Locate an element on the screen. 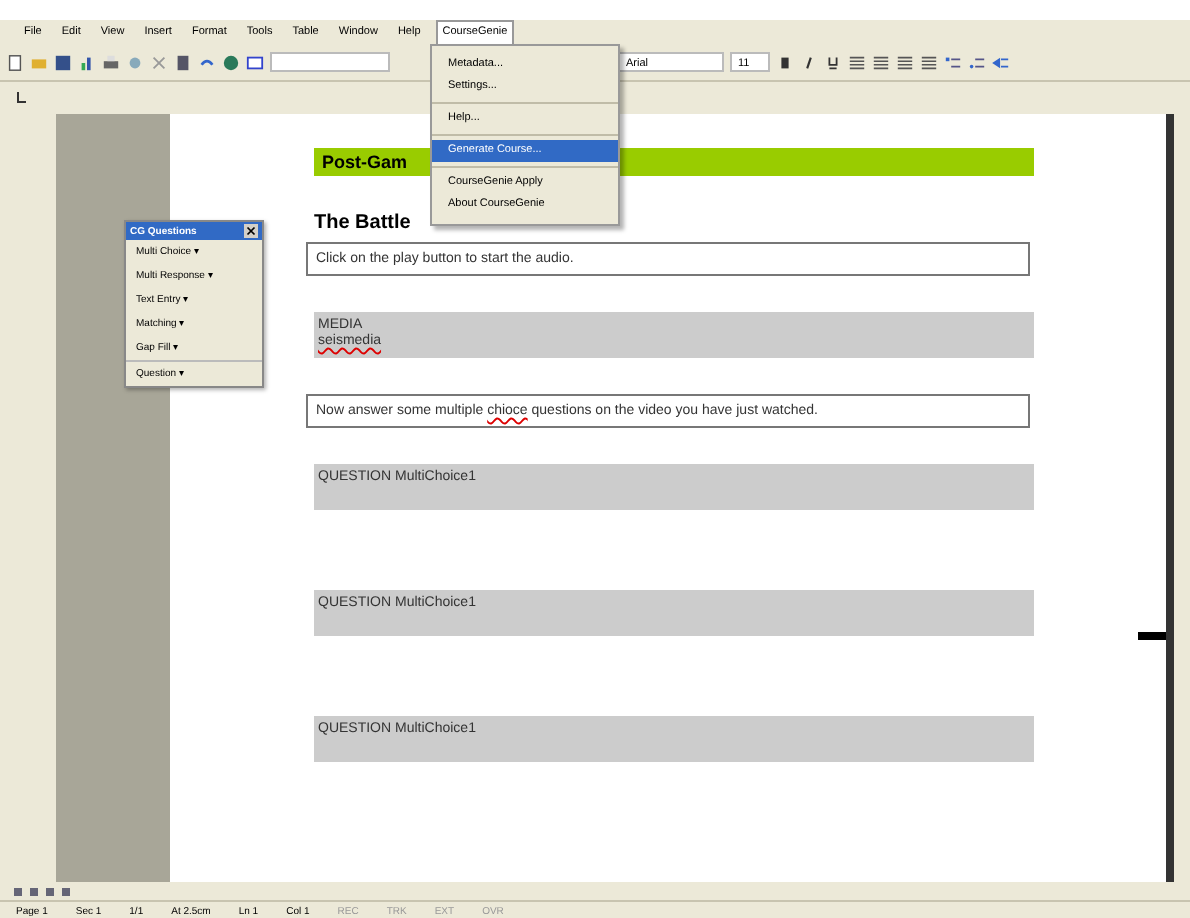  heading: Post-Gam is located at coordinates (365, 162).